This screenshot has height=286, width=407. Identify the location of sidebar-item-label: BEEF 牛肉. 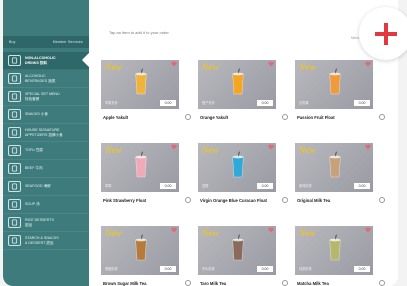
(34, 168).